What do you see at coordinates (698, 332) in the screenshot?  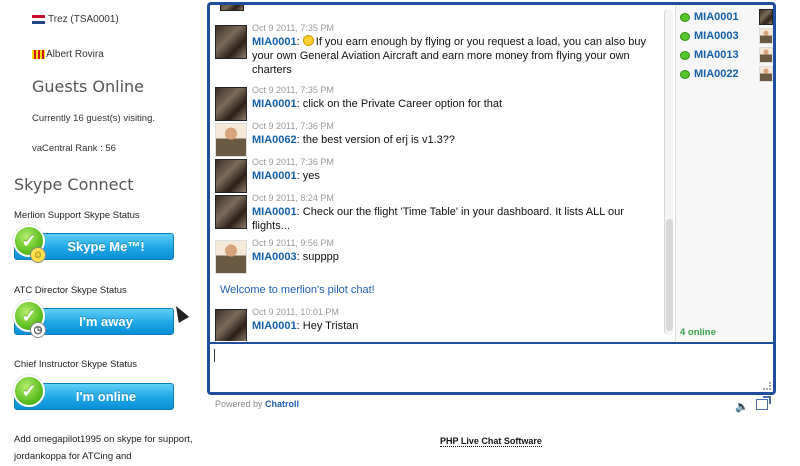 I see `online-count: 4 online` at bounding box center [698, 332].